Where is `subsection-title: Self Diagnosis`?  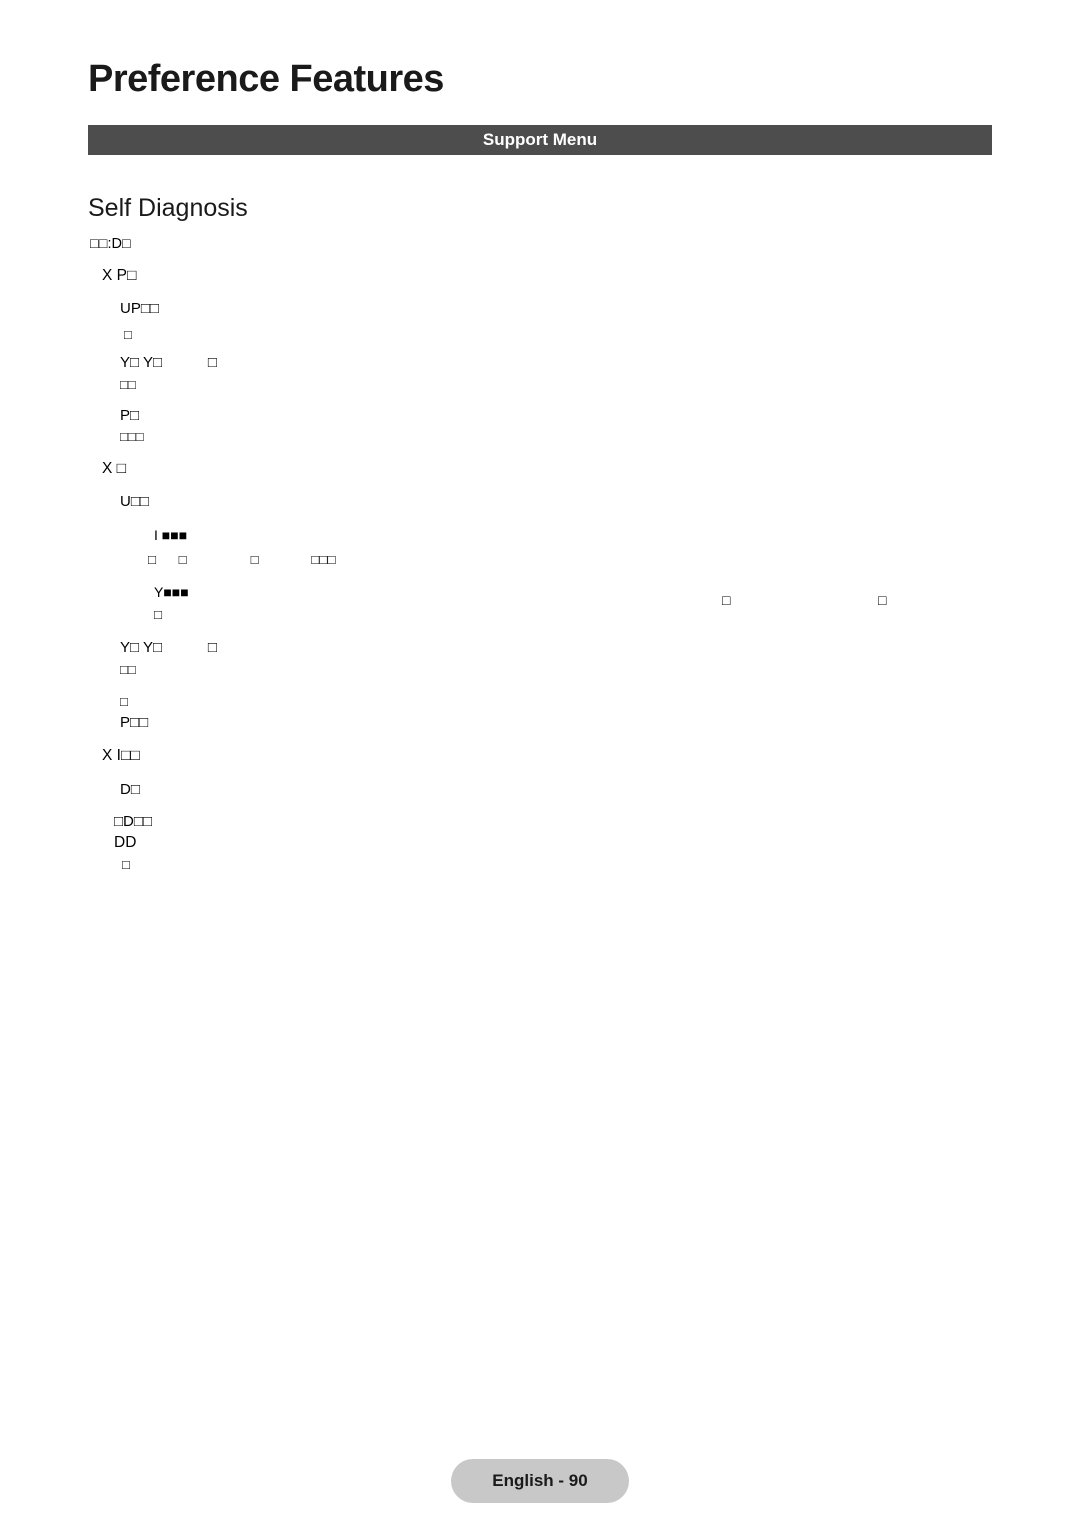 subsection-title: Self Diagnosis is located at coordinates (168, 208).